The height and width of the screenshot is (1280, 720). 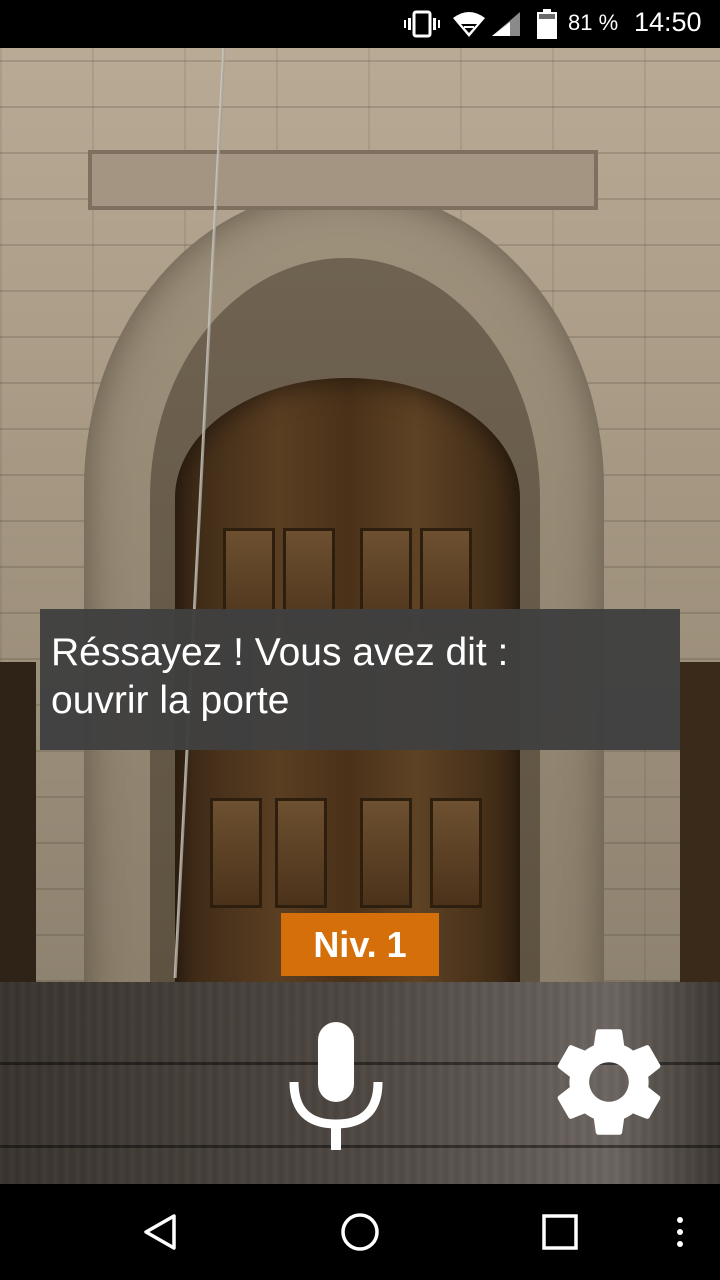 I want to click on recent-apps-button, so click(x=560, y=1232).